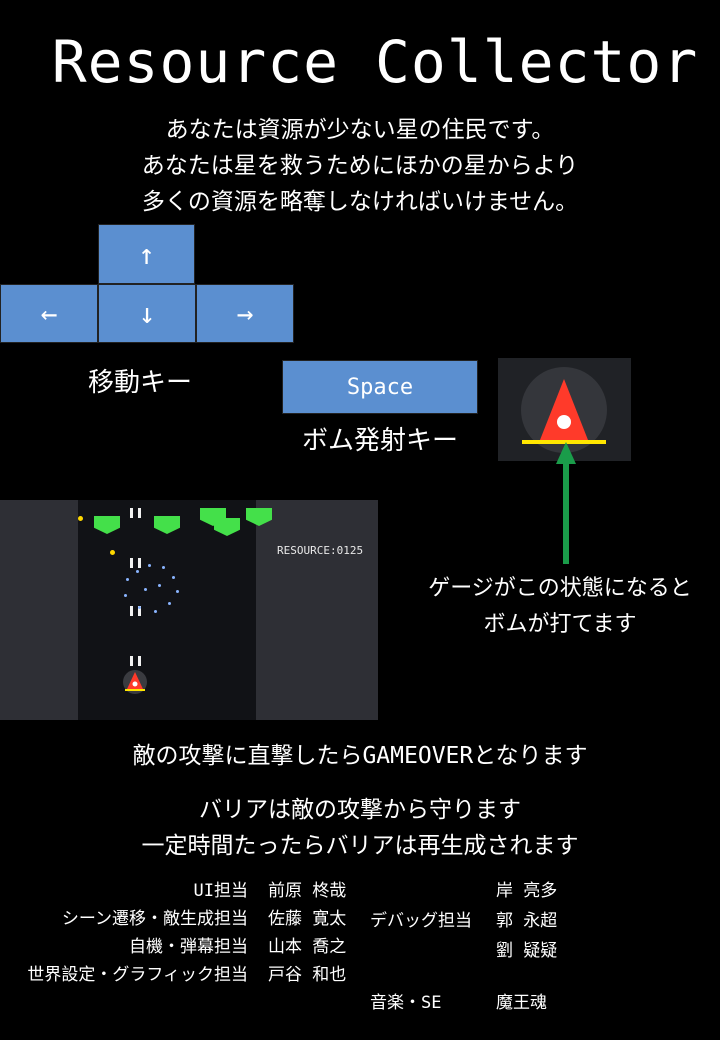 The height and width of the screenshot is (1040, 720). Describe the element at coordinates (307, 891) in the screenshot. I see `credit-name: 前原 柊哉` at that location.